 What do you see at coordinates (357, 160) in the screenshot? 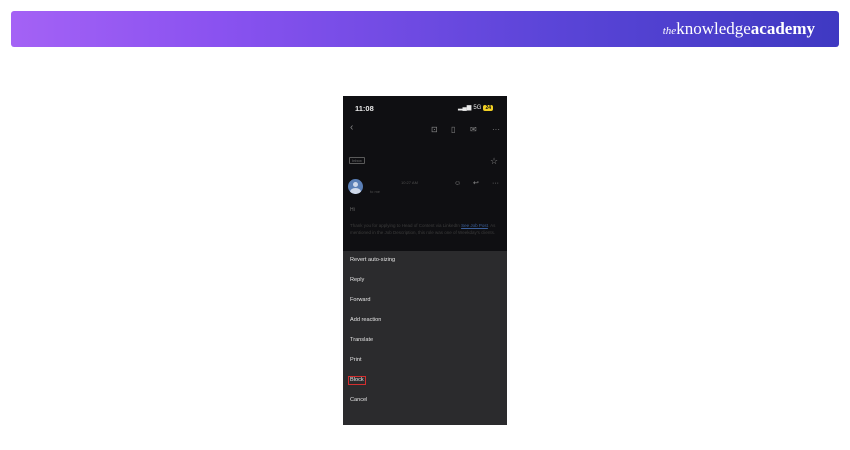
I see `inbox-label: Inbox` at bounding box center [357, 160].